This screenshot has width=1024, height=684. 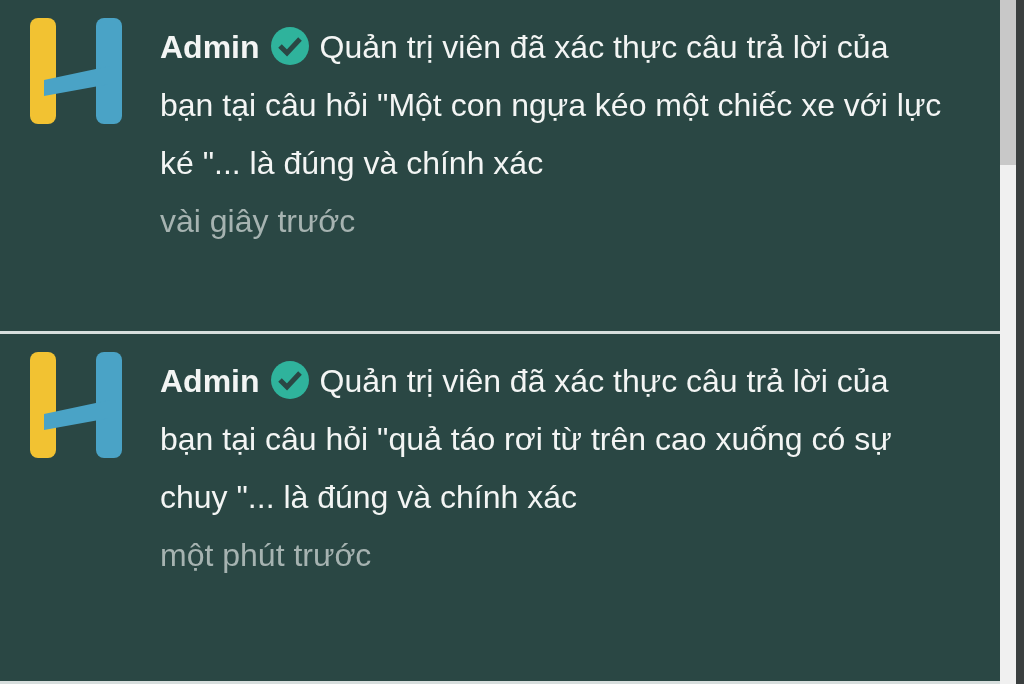 What do you see at coordinates (1008, 342) in the screenshot?
I see `scrollbar` at bounding box center [1008, 342].